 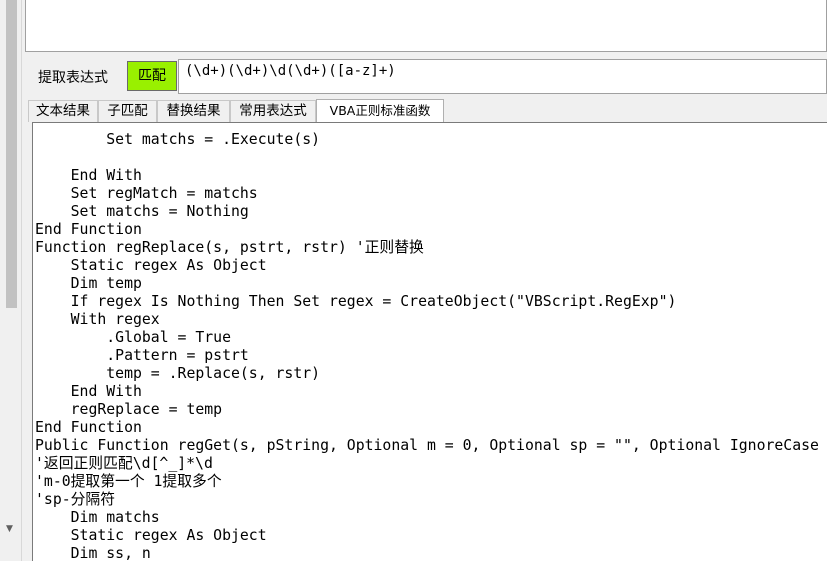 What do you see at coordinates (146, 193) in the screenshot?
I see `code-line: Set regMatch = matchs` at bounding box center [146, 193].